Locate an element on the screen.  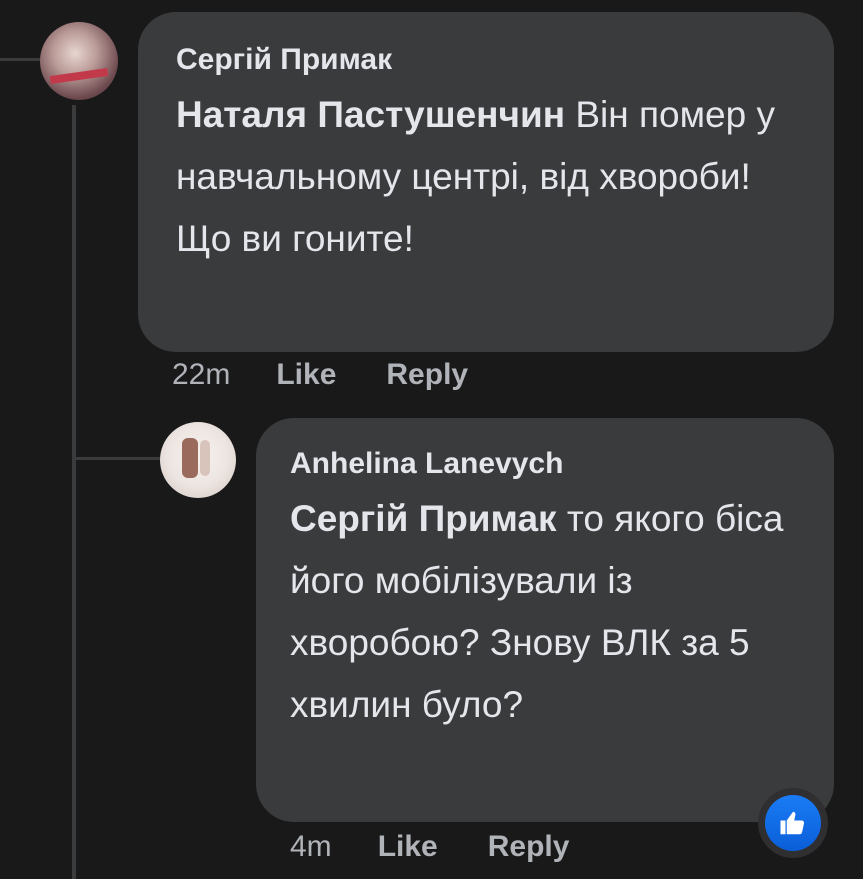
comment-author: Сергій Примак is located at coordinates (486, 60).